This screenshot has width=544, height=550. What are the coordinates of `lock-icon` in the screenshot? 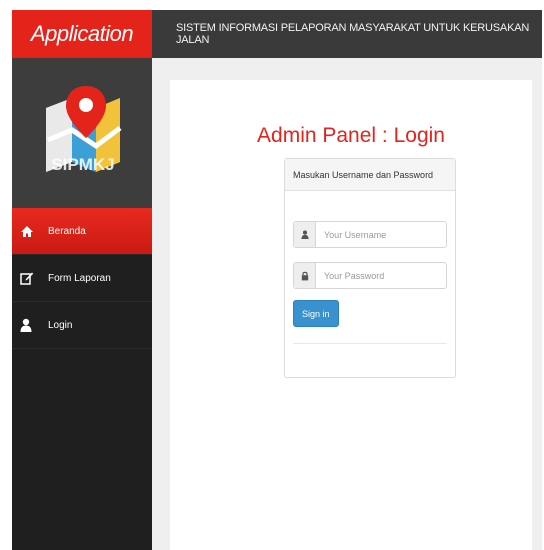 It's located at (305, 275).